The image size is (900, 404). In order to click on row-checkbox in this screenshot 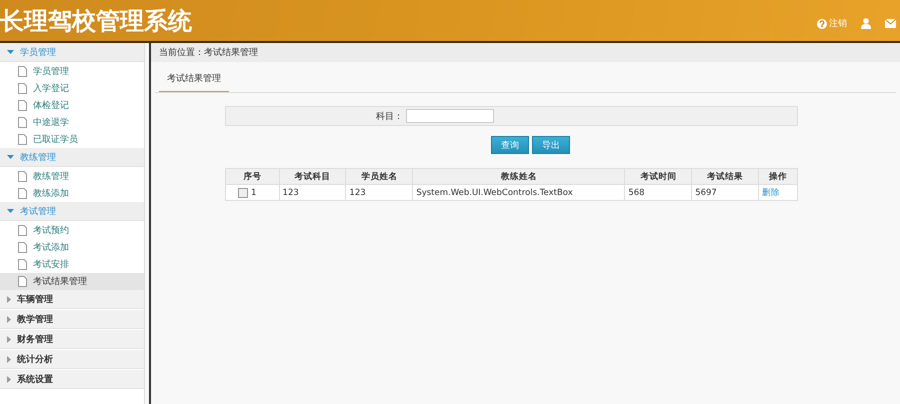, I will do `click(243, 193)`.